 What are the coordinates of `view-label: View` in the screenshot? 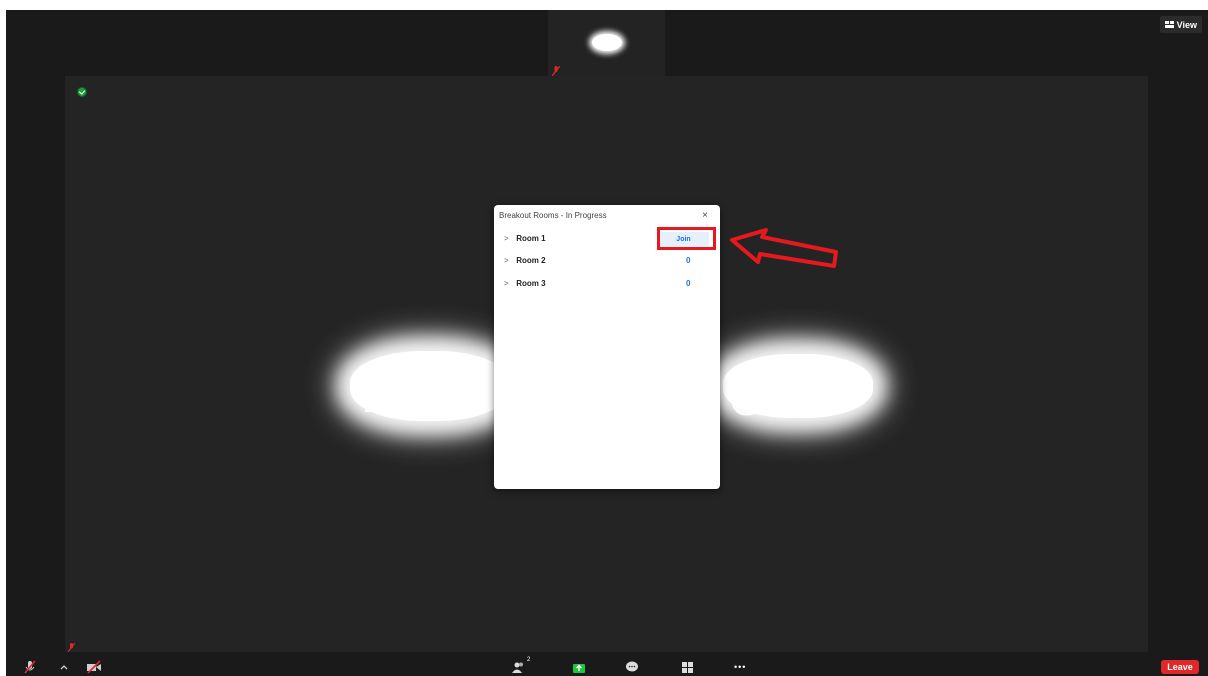 It's located at (1186, 24).